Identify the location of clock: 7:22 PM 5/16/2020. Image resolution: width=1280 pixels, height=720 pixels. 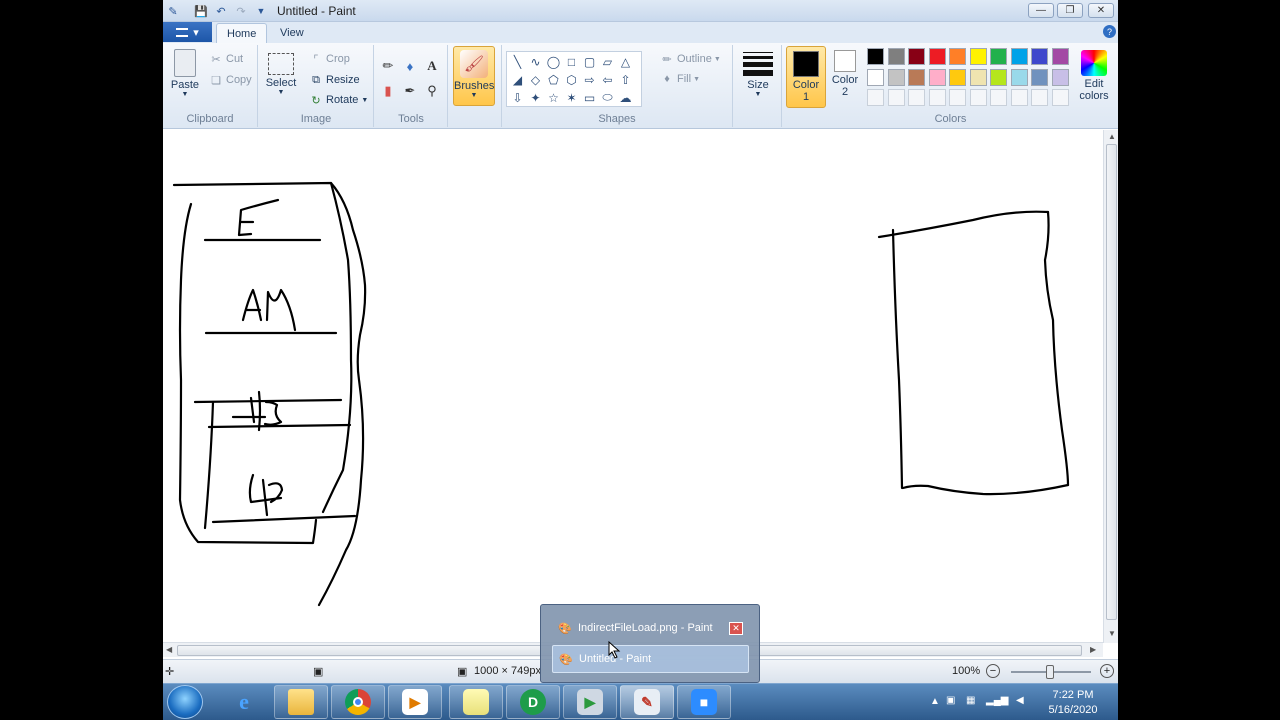
(1073, 703).